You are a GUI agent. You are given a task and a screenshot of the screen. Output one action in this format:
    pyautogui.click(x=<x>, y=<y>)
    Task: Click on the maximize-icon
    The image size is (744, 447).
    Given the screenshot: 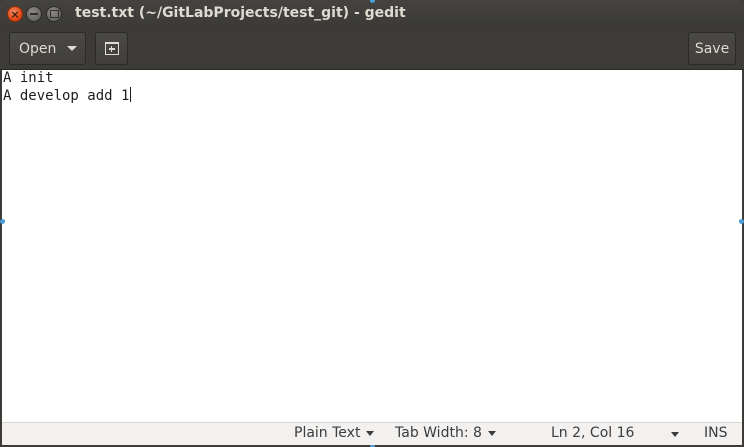 What is the action you would take?
    pyautogui.click(x=54, y=14)
    